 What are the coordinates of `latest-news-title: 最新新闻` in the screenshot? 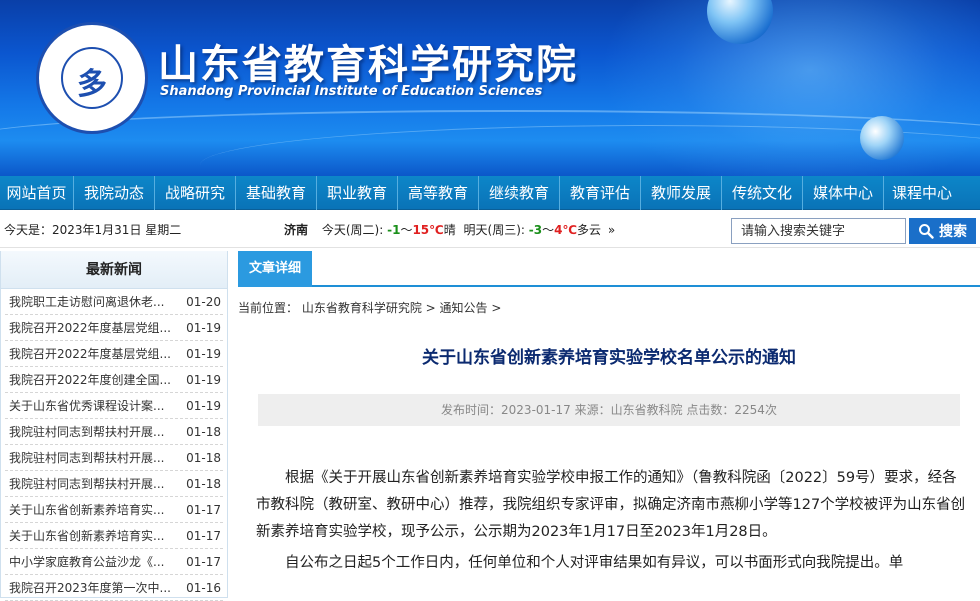 It's located at (114, 270).